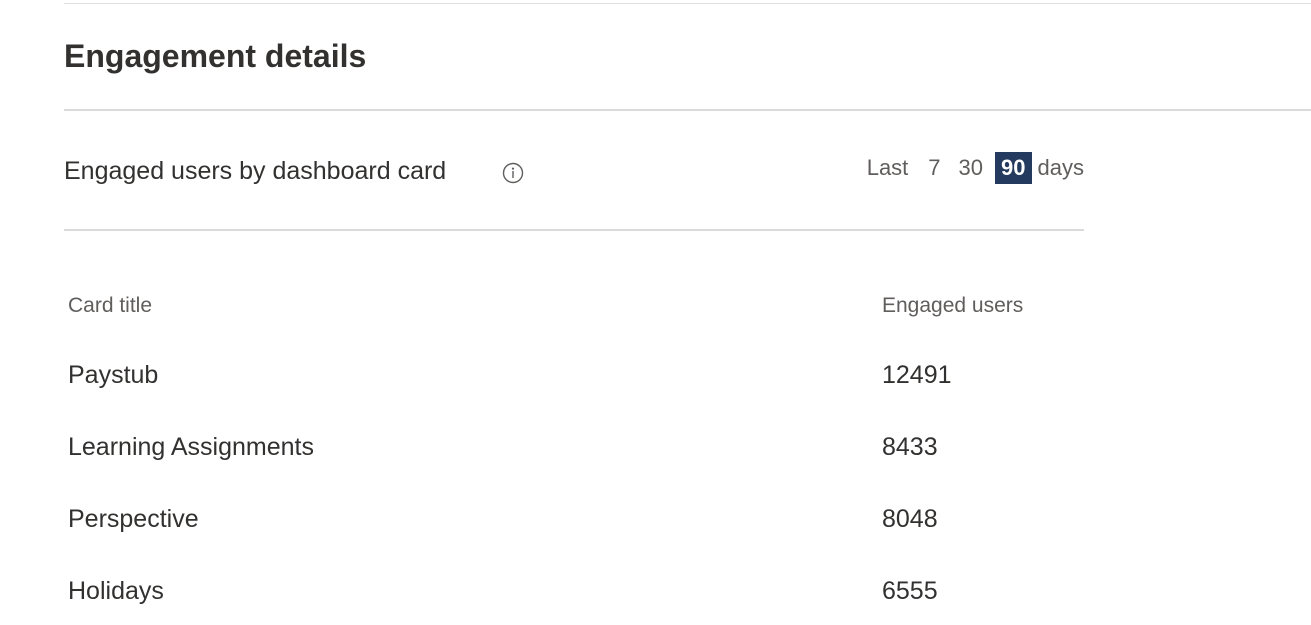 This screenshot has height=625, width=1311. Describe the element at coordinates (110, 305) in the screenshot. I see `column-header-card-title: Card title` at that location.